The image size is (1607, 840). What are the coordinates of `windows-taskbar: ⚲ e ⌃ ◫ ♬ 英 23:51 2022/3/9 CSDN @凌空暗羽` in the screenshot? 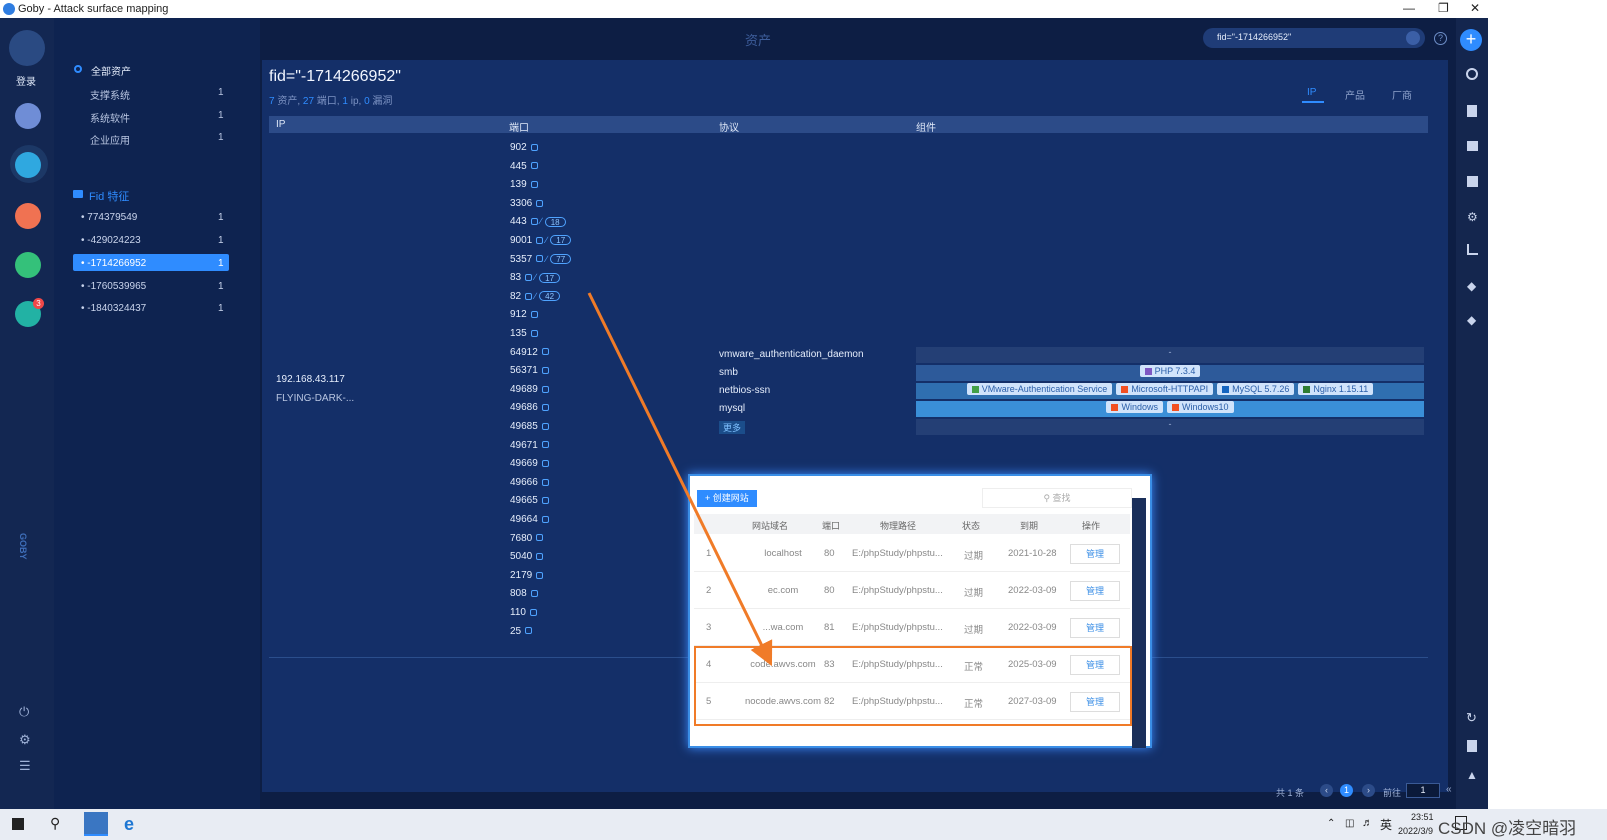 It's located at (803, 824).